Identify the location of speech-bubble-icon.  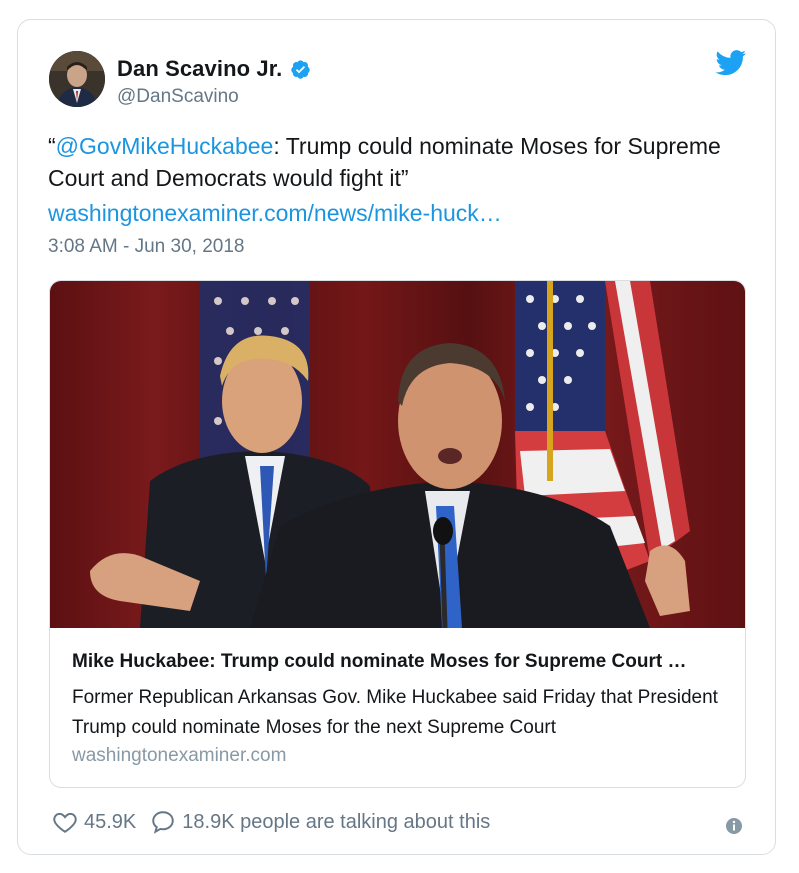
(163, 822).